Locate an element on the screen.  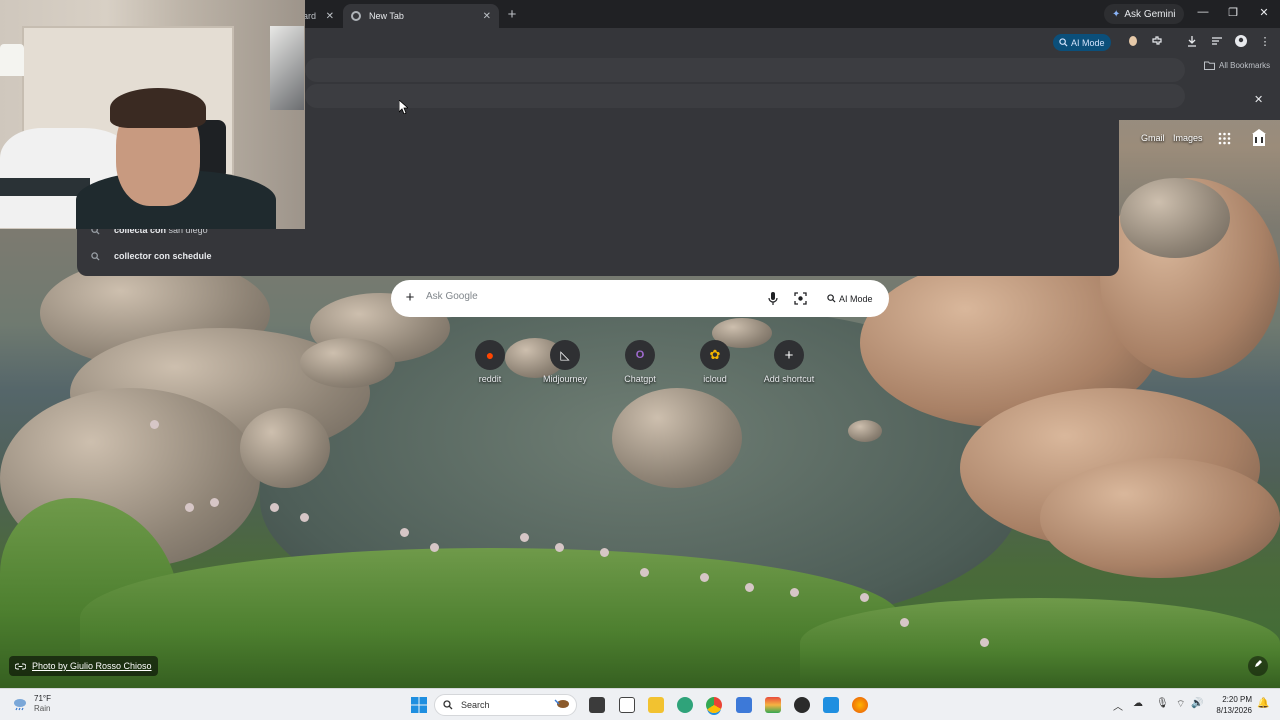
suggestion-bold-text: collector con schedule is located at coordinates (163, 256).